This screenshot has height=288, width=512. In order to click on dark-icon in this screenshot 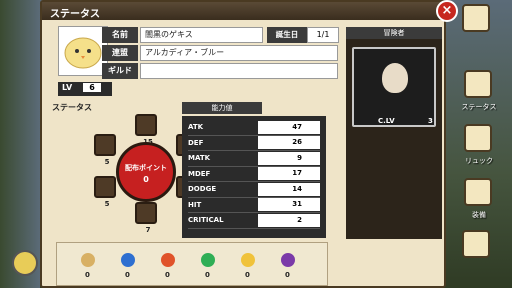, I will do `click(288, 260)`.